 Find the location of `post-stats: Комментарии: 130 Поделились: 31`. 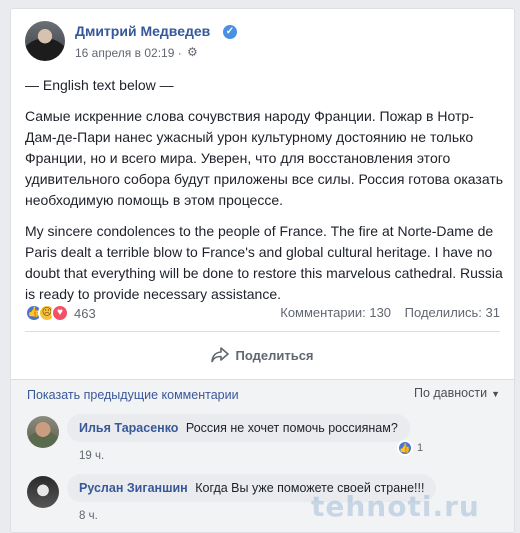

post-stats: Комментарии: 130 Поделились: 31 is located at coordinates (385, 312).